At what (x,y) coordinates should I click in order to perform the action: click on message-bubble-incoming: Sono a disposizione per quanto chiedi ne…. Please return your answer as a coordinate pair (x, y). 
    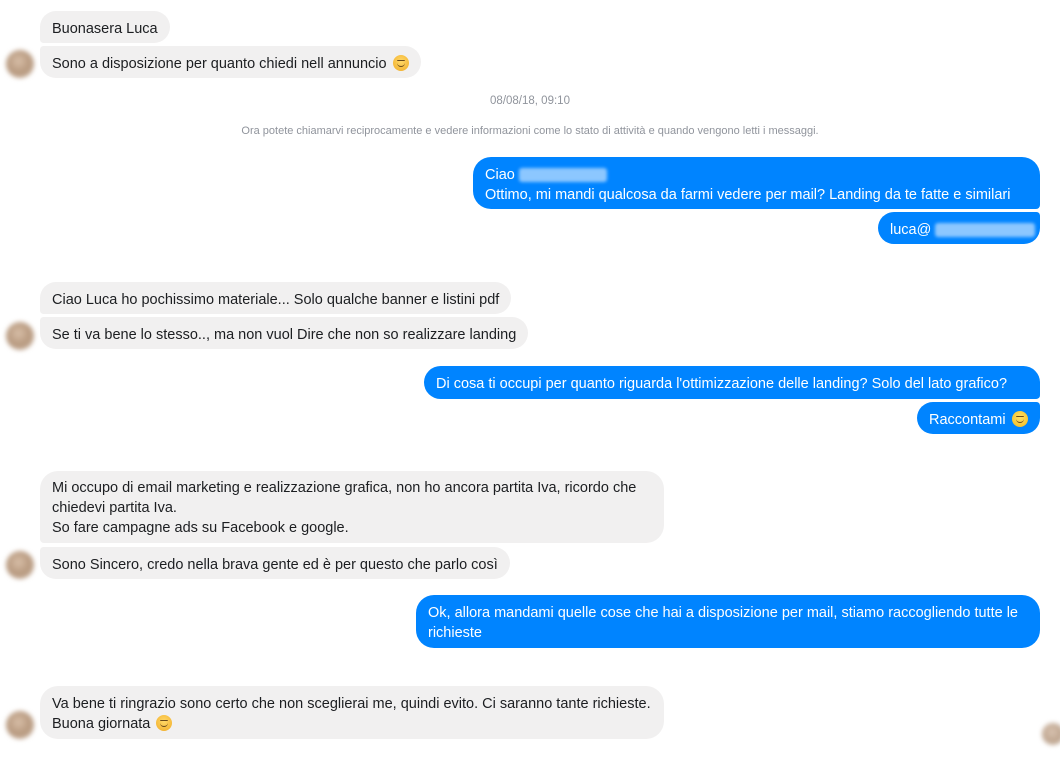
    Looking at the image, I should click on (230, 62).